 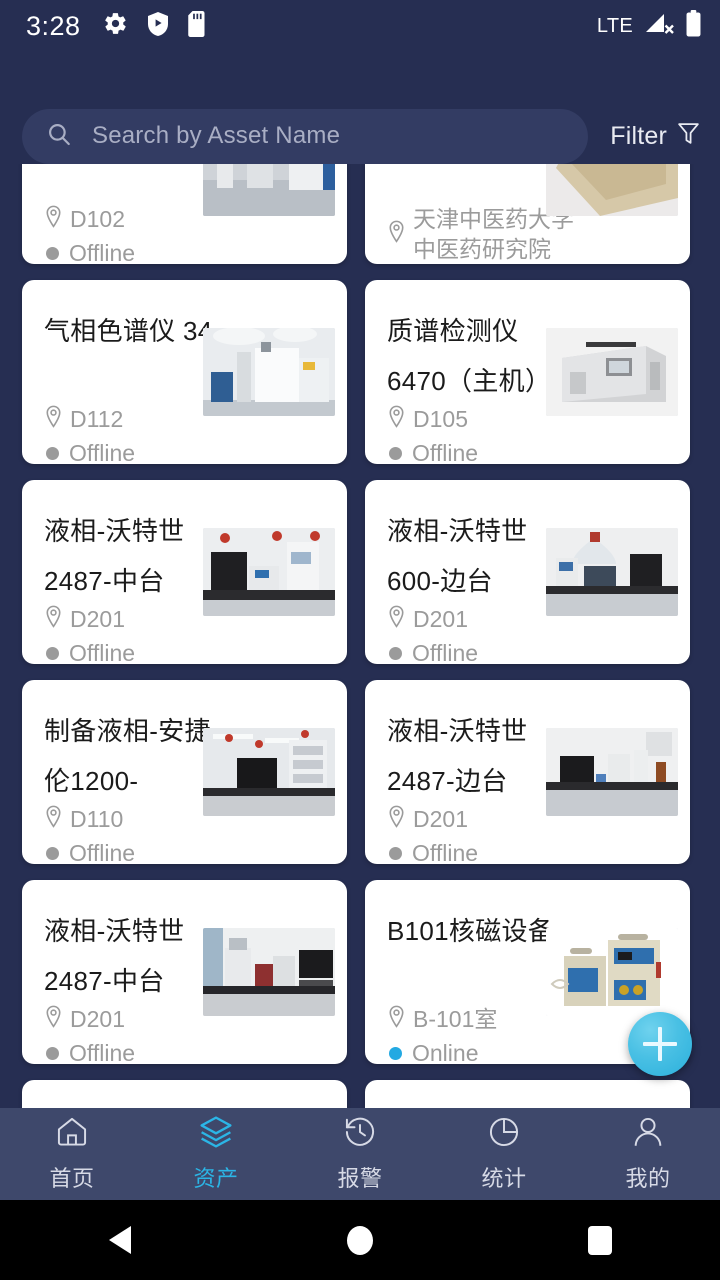 What do you see at coordinates (614, 25) in the screenshot?
I see `network-type-label: LTE` at bounding box center [614, 25].